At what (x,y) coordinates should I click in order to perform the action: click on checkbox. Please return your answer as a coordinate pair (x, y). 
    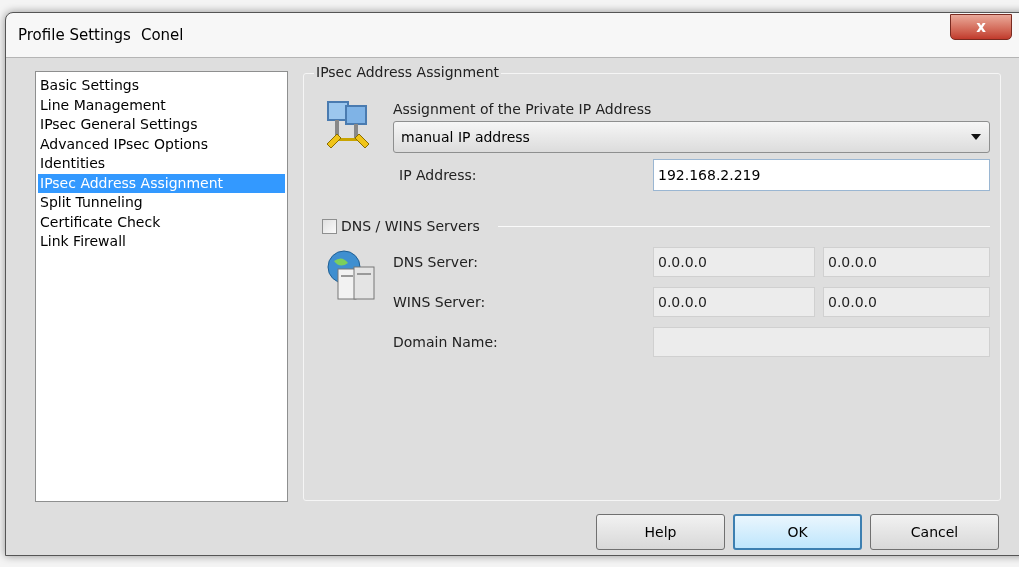
    Looking at the image, I should click on (329, 226).